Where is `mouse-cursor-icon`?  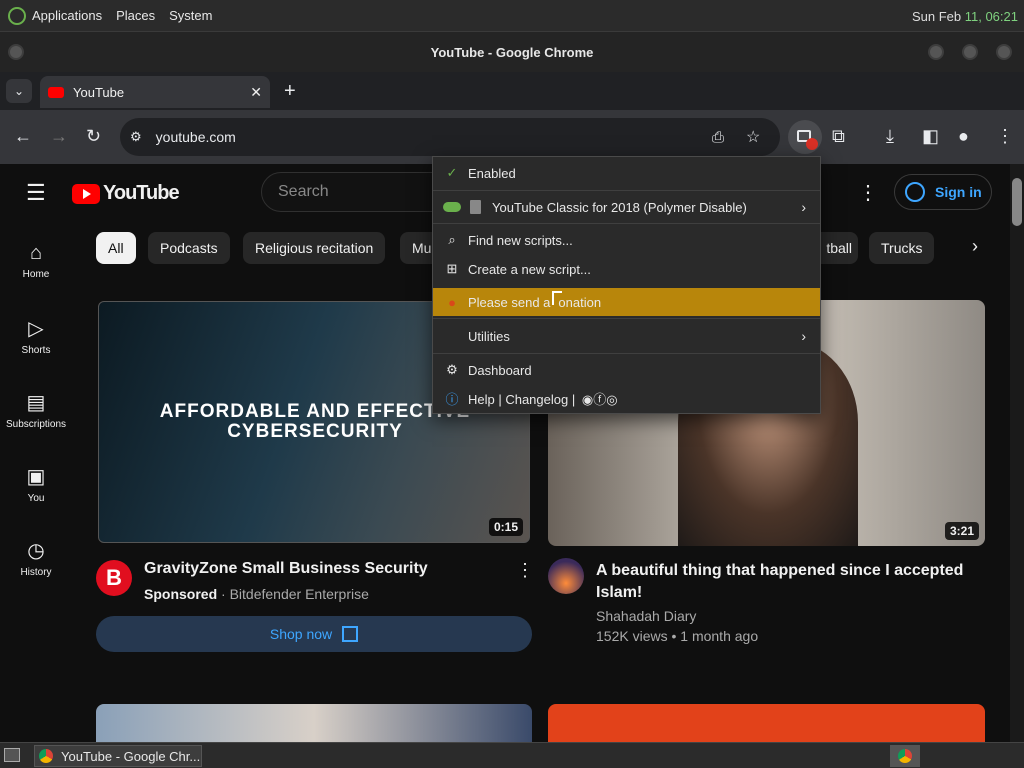 mouse-cursor-icon is located at coordinates (557, 298).